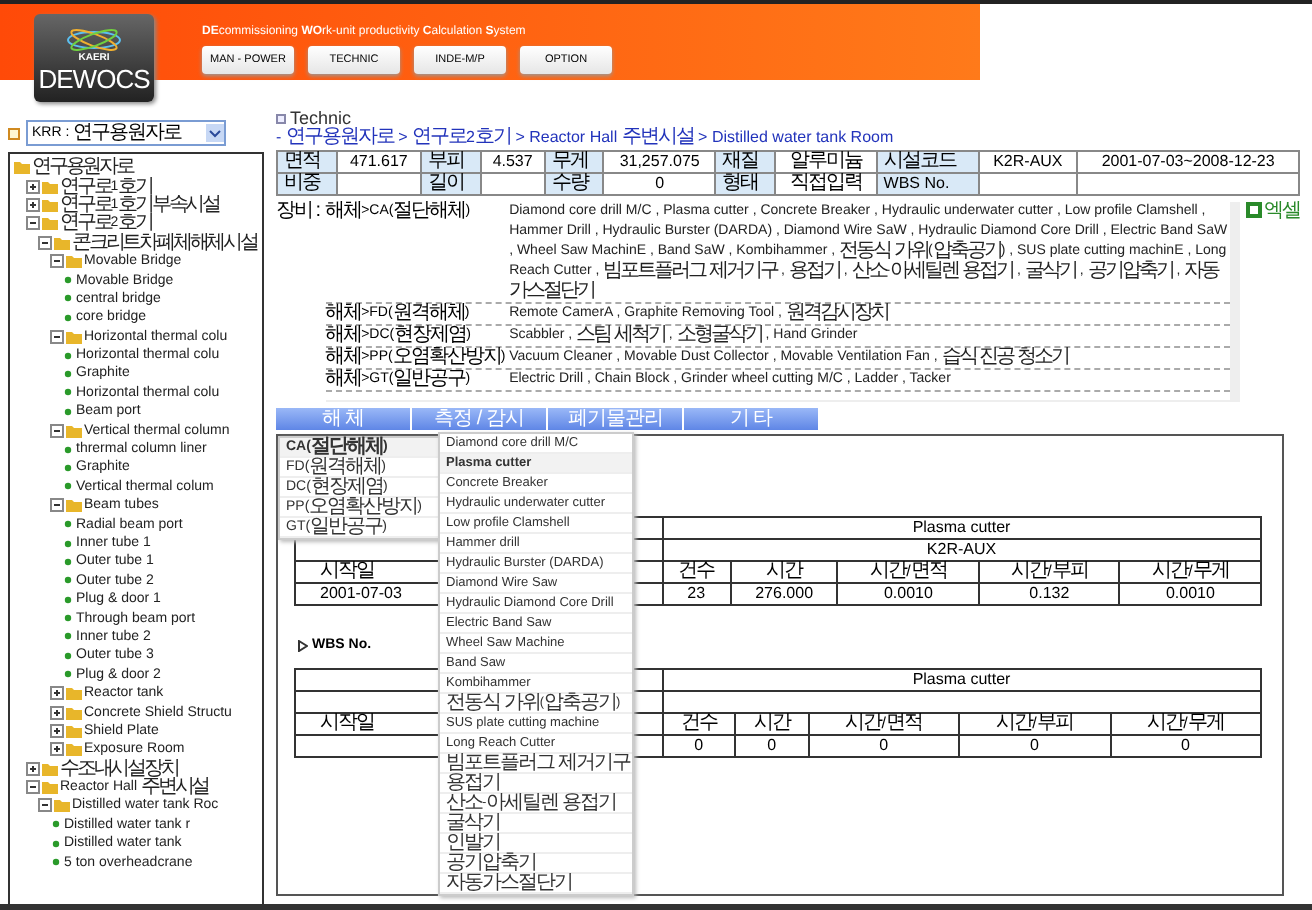 The image size is (1312, 910). I want to click on equipment-label: 장비 :, so click(298, 212).